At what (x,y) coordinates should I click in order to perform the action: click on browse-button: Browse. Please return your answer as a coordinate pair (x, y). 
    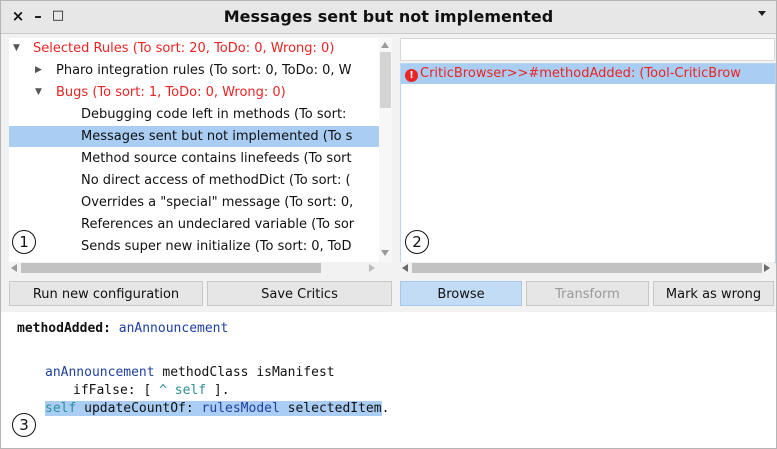
    Looking at the image, I should click on (461, 293).